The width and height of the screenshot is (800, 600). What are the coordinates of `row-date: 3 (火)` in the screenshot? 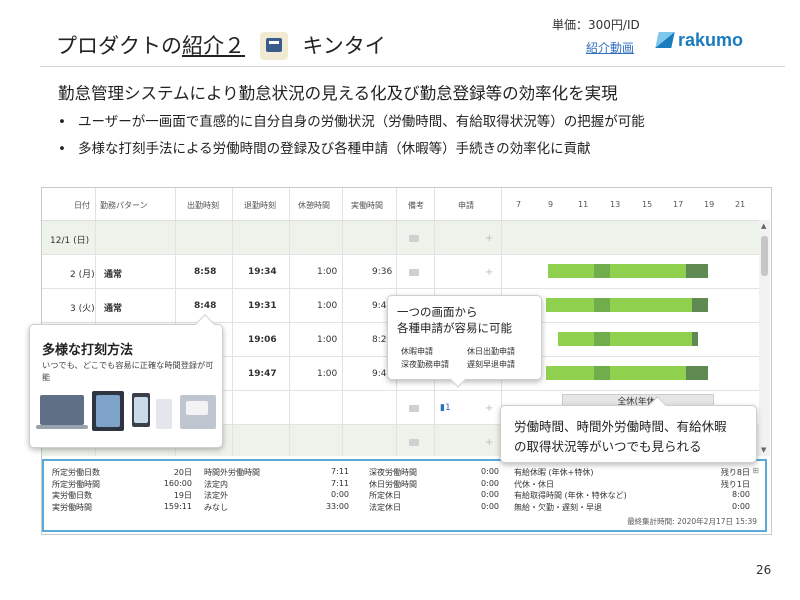 It's located at (82, 309).